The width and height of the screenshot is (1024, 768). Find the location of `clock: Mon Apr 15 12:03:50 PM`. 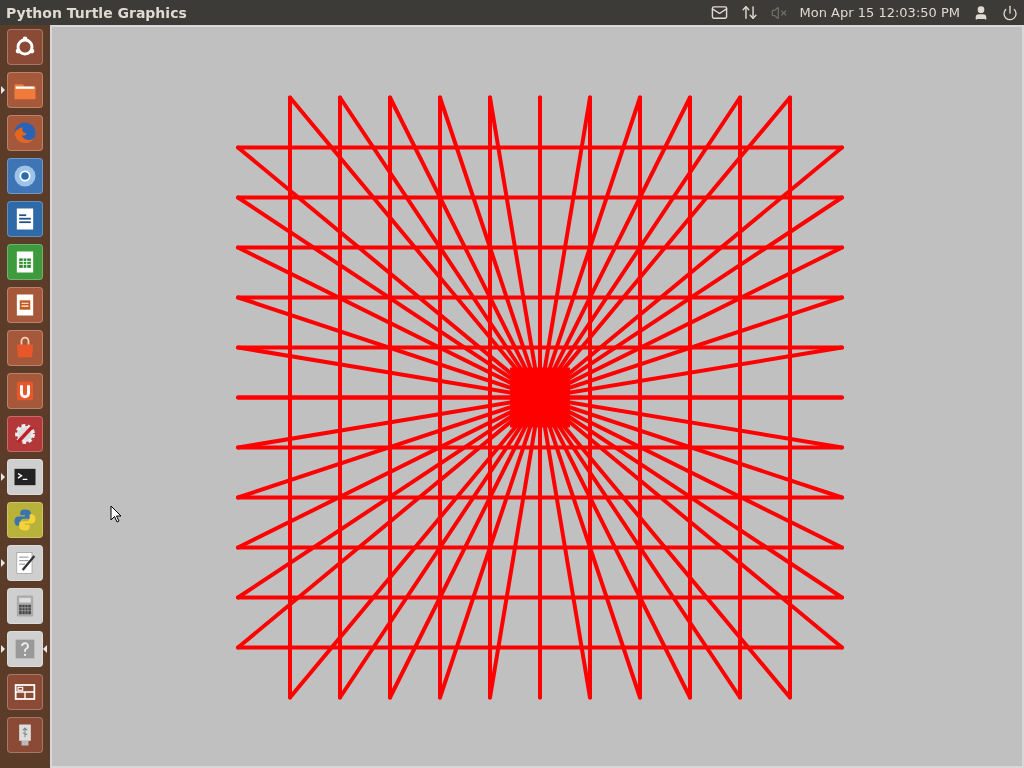

clock: Mon Apr 15 12:03:50 PM is located at coordinates (879, 12).